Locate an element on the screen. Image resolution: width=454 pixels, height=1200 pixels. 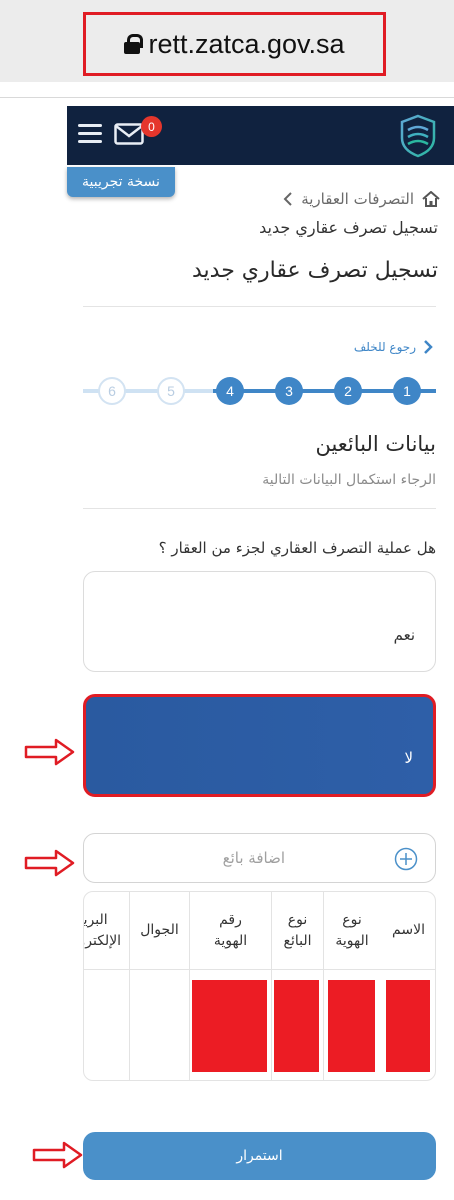
step-6: 6 is located at coordinates (112, 391).